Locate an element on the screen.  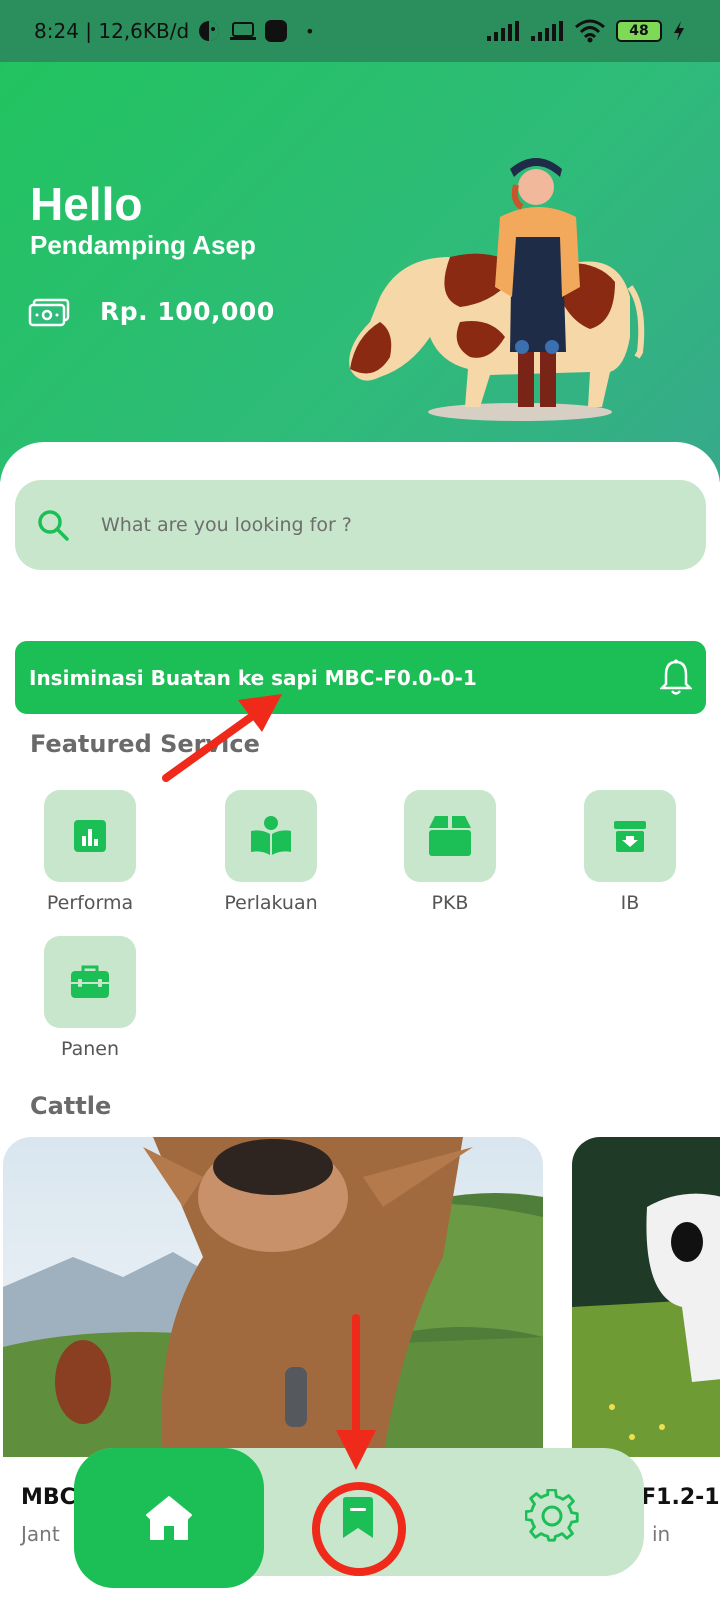
nav-home-button is located at coordinates (169, 1518).